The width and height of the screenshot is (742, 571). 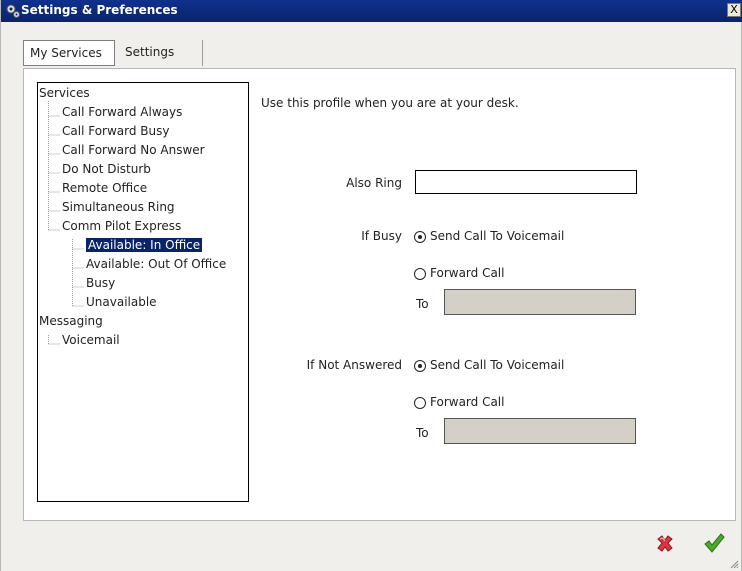 What do you see at coordinates (371, 548) in the screenshot?
I see `dialog-footer` at bounding box center [371, 548].